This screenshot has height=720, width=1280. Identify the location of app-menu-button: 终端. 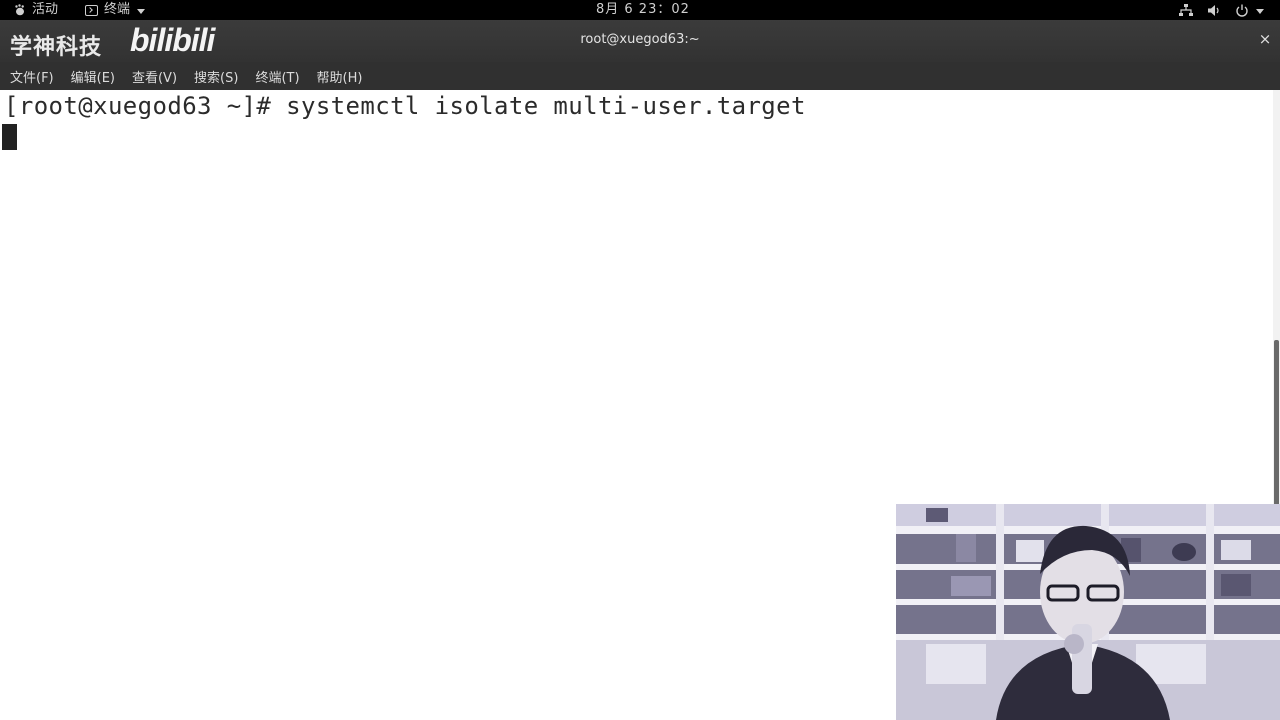
(115, 10).